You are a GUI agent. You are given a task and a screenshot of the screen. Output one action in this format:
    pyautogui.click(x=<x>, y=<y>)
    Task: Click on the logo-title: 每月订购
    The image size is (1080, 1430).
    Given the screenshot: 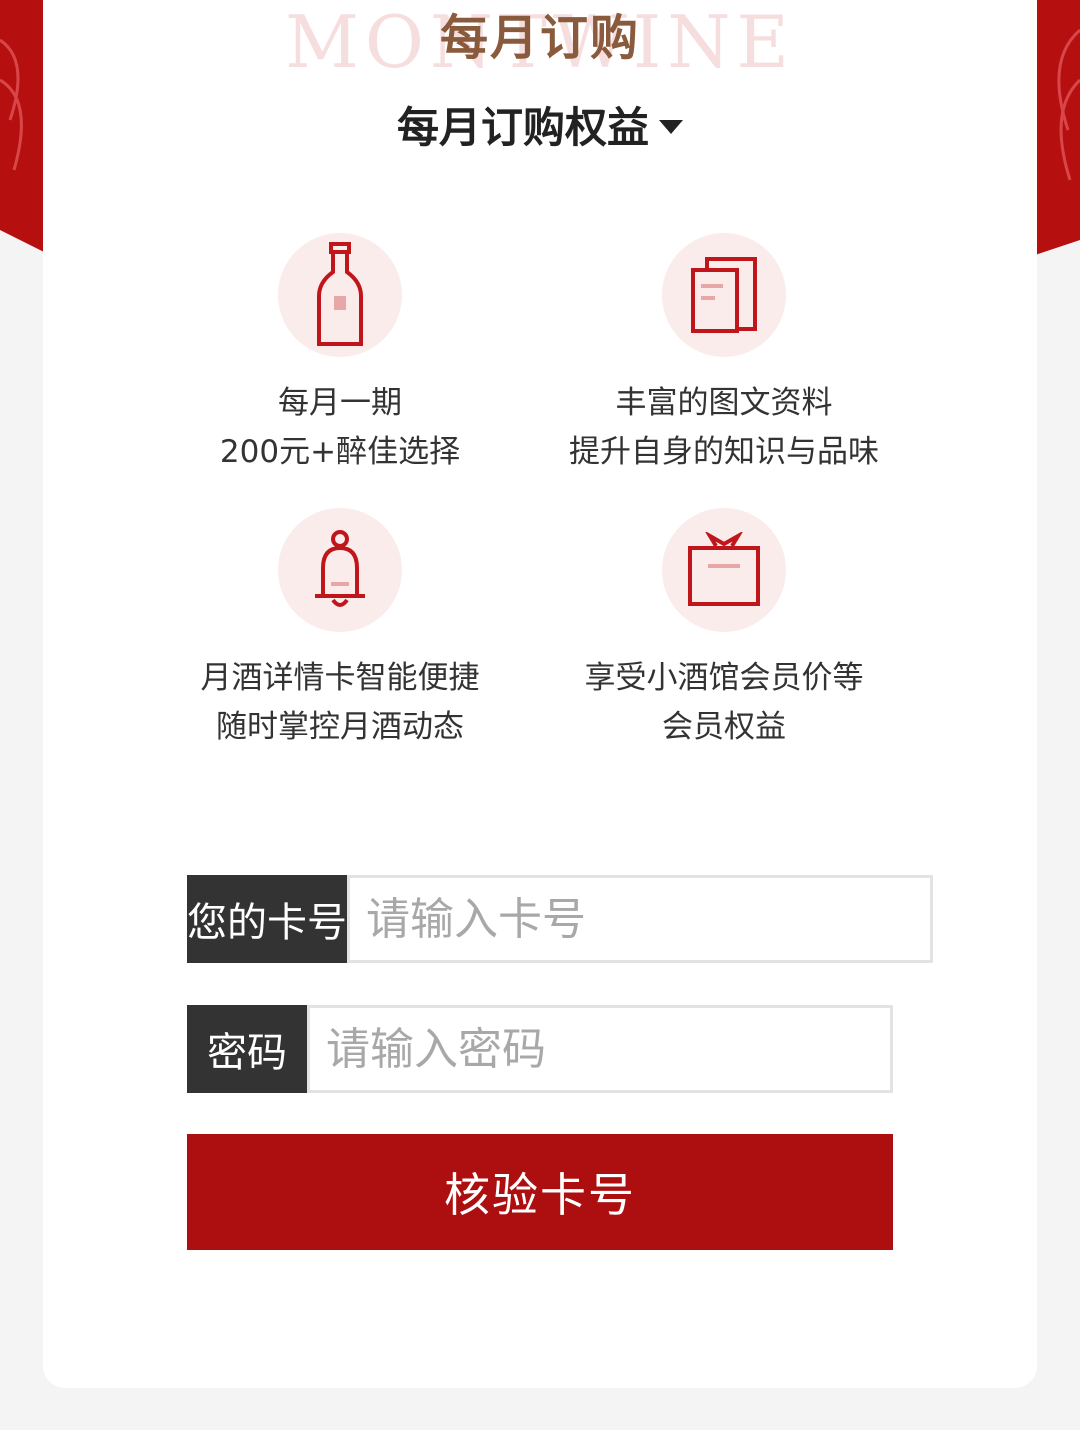 What is the action you would take?
    pyautogui.click(x=539, y=38)
    